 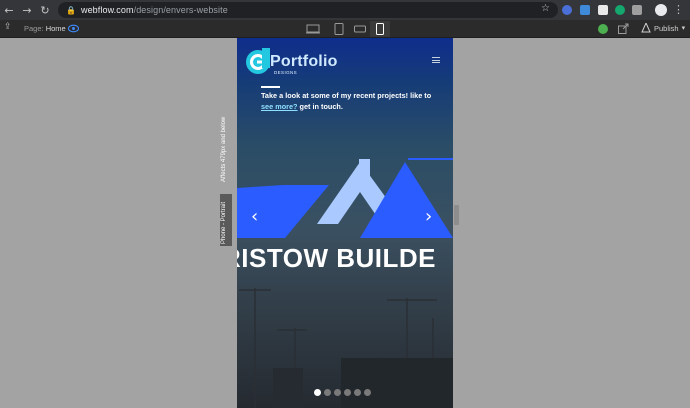 What do you see at coordinates (34, 28) in the screenshot?
I see `page-label: Page:` at bounding box center [34, 28].